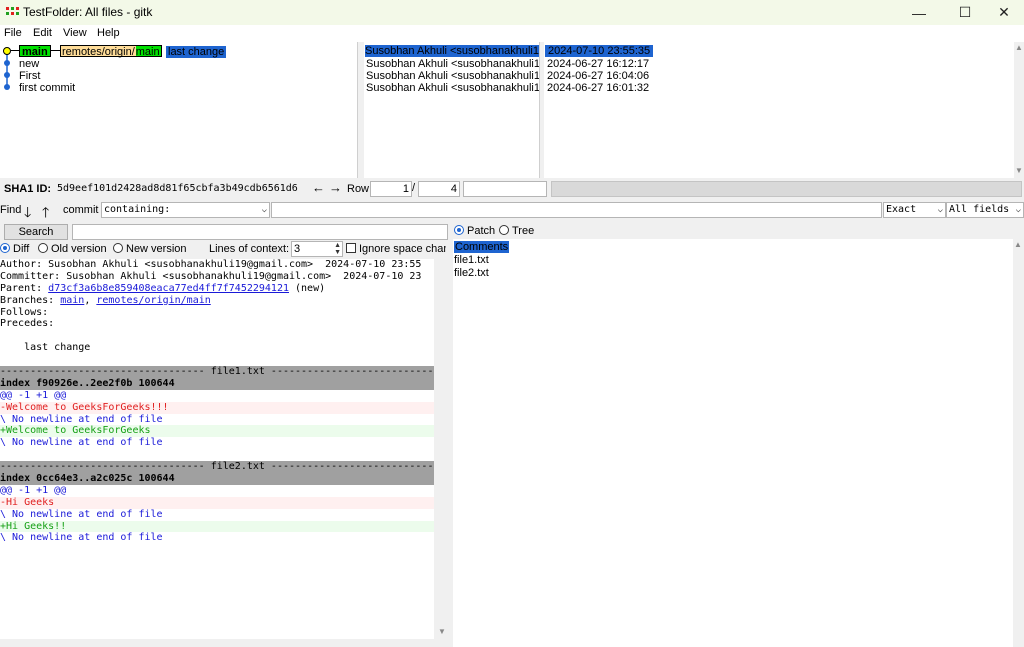  I want to click on progress-field, so click(505, 189).